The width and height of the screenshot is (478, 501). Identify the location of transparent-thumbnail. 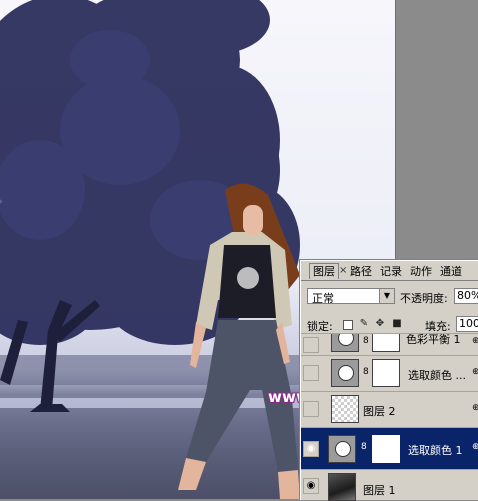
(345, 409).